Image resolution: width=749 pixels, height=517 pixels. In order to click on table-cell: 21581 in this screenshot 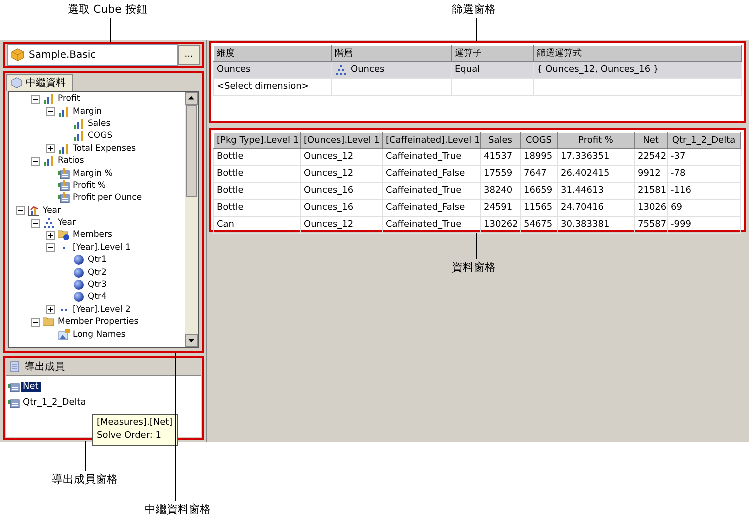, I will do `click(652, 191)`.